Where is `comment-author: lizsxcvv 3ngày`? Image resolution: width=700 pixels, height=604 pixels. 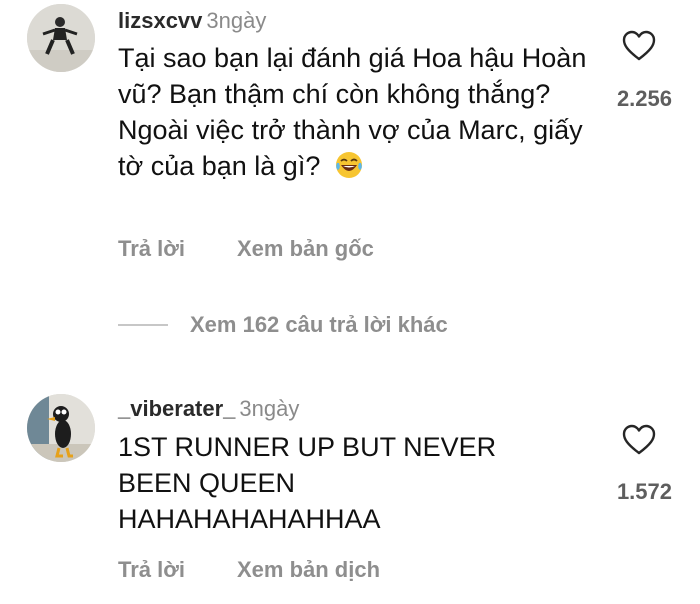
comment-author: lizsxcvv 3ngày is located at coordinates (192, 21).